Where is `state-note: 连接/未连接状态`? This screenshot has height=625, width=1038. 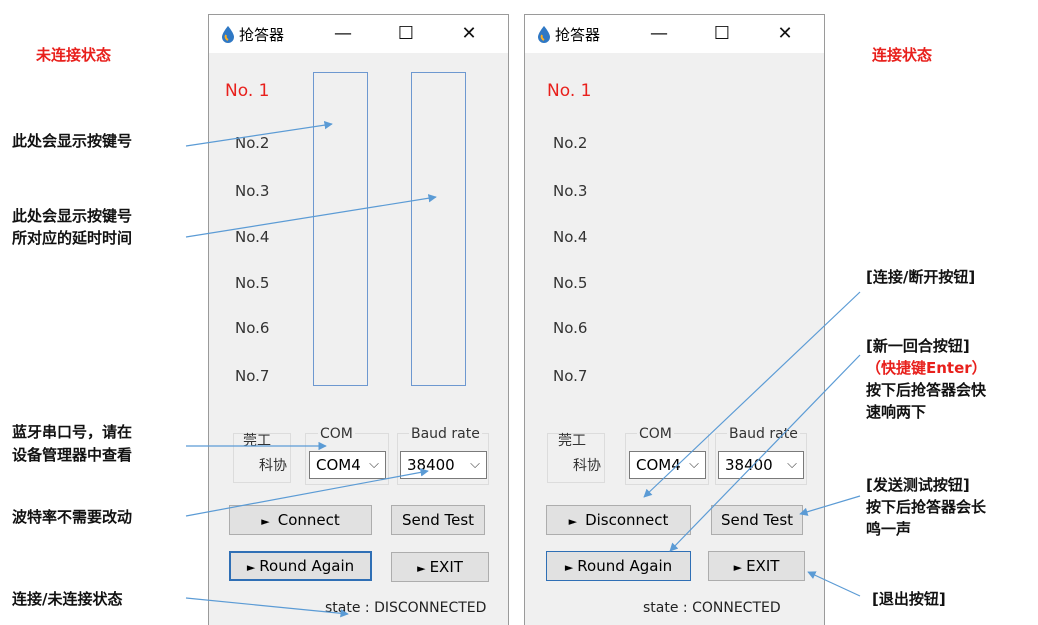
state-note: 连接/未连接状态 is located at coordinates (67, 599).